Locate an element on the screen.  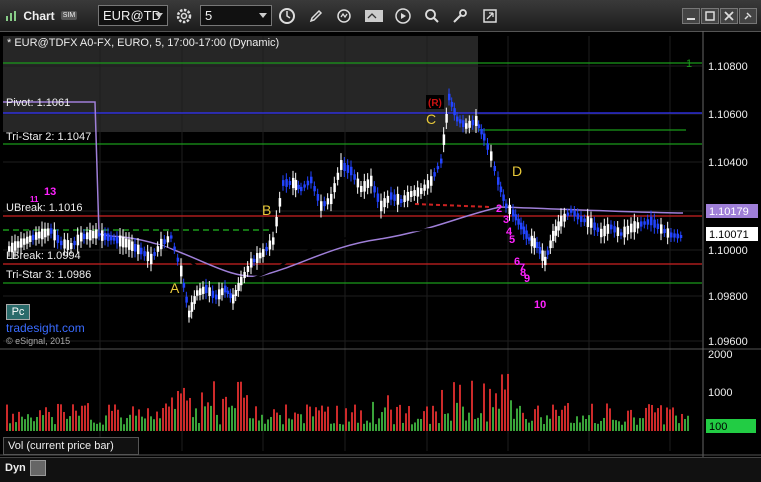
window-icon is located at coordinates (490, 15).